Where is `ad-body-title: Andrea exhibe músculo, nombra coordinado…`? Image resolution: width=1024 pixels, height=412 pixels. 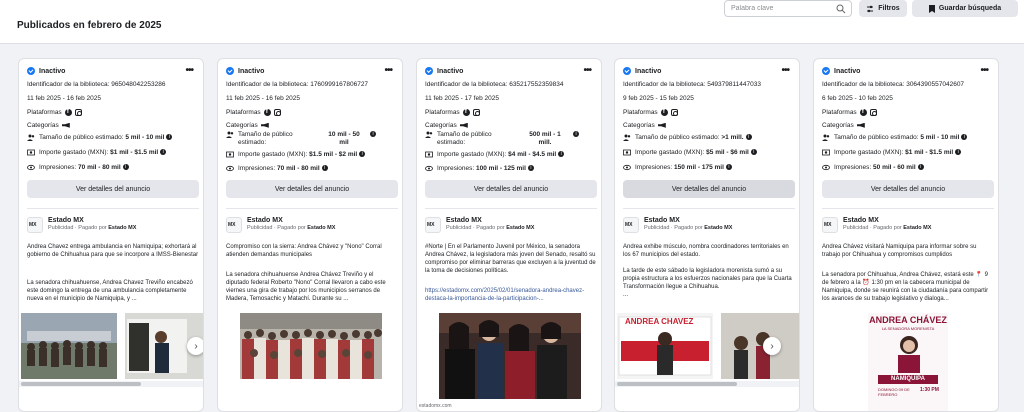
ad-body-title: Andrea exhibe músculo, nombra coordinado… is located at coordinates (706, 251).